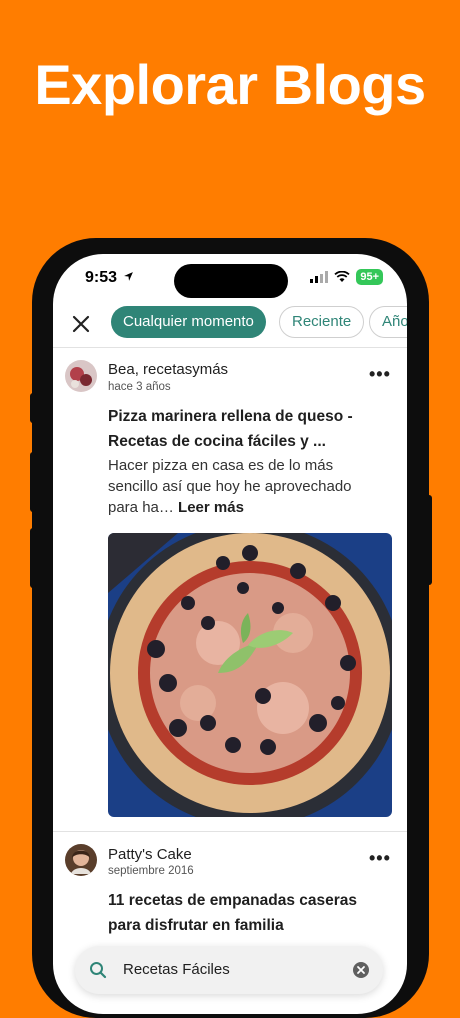  I want to click on status-time: 9:53, so click(109, 278).